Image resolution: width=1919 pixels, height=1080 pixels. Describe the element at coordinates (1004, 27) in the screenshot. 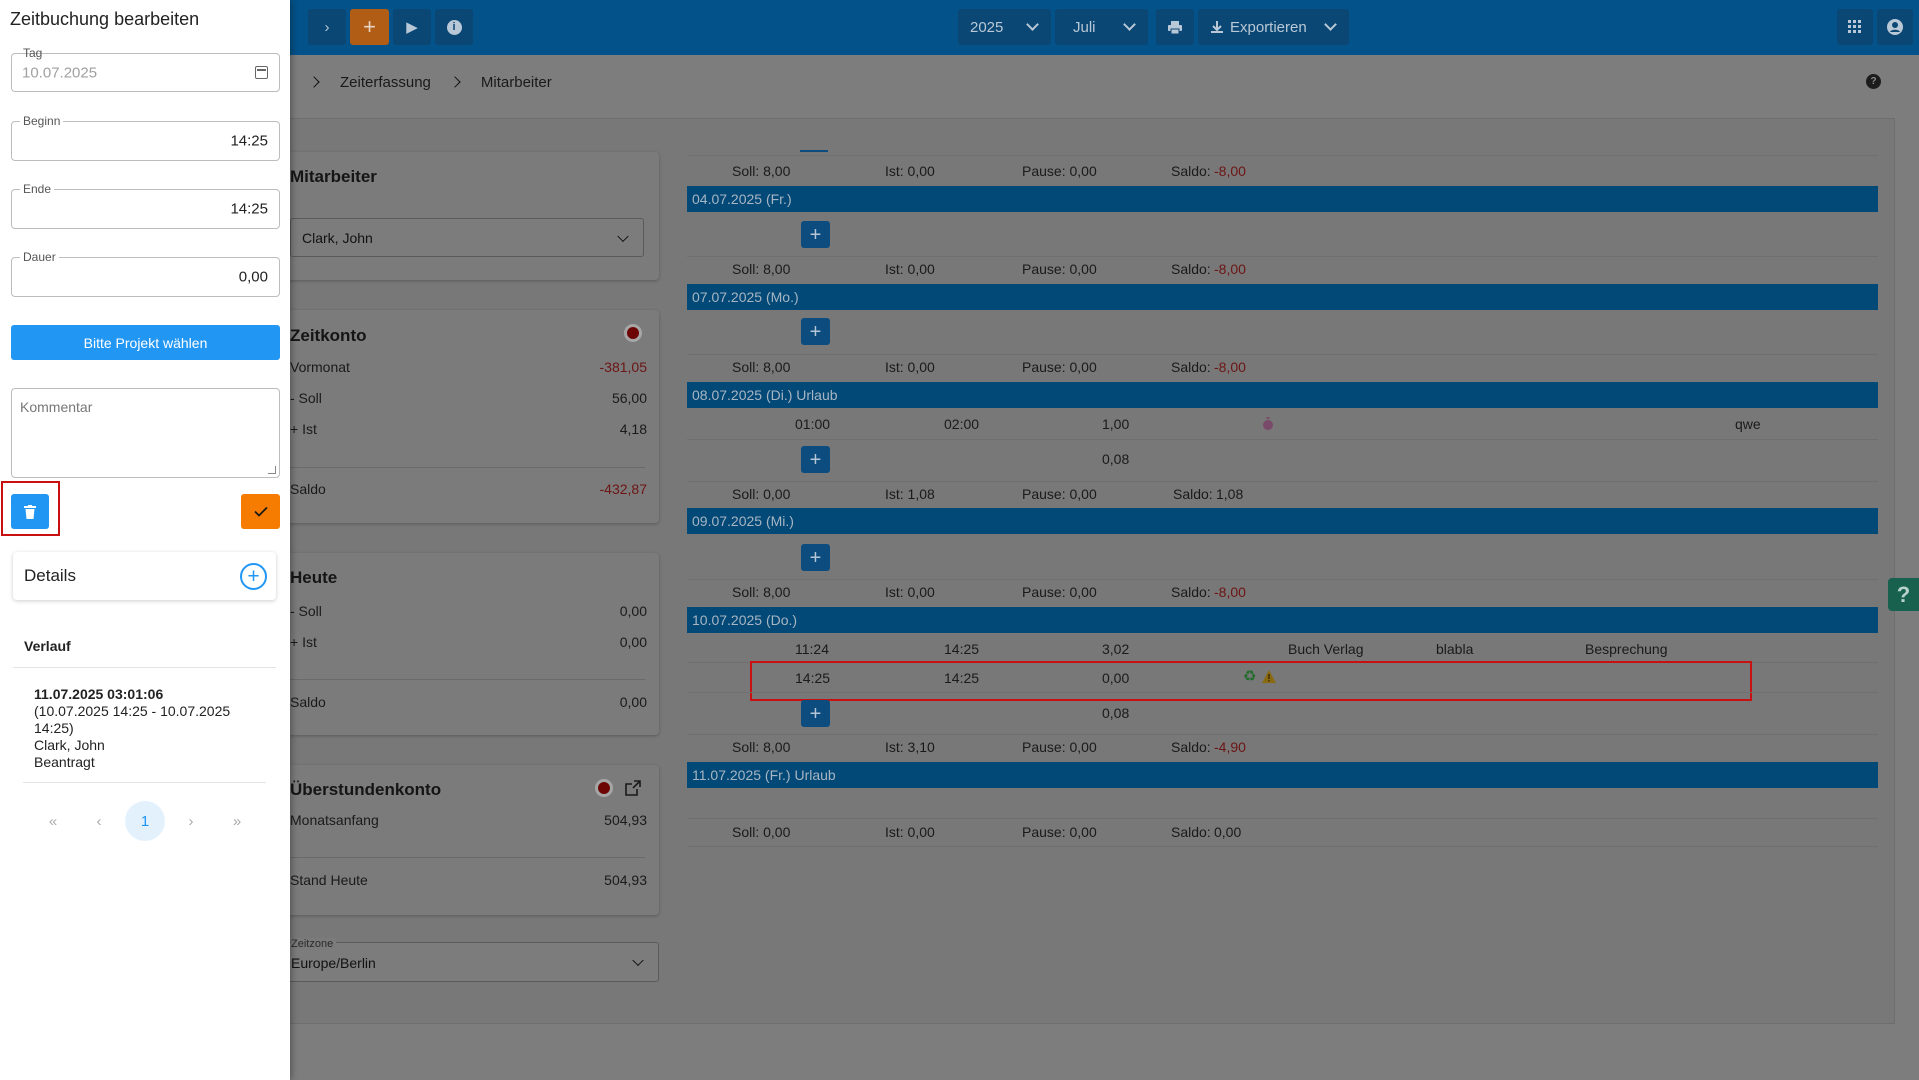

I see `year-select: 2025` at that location.